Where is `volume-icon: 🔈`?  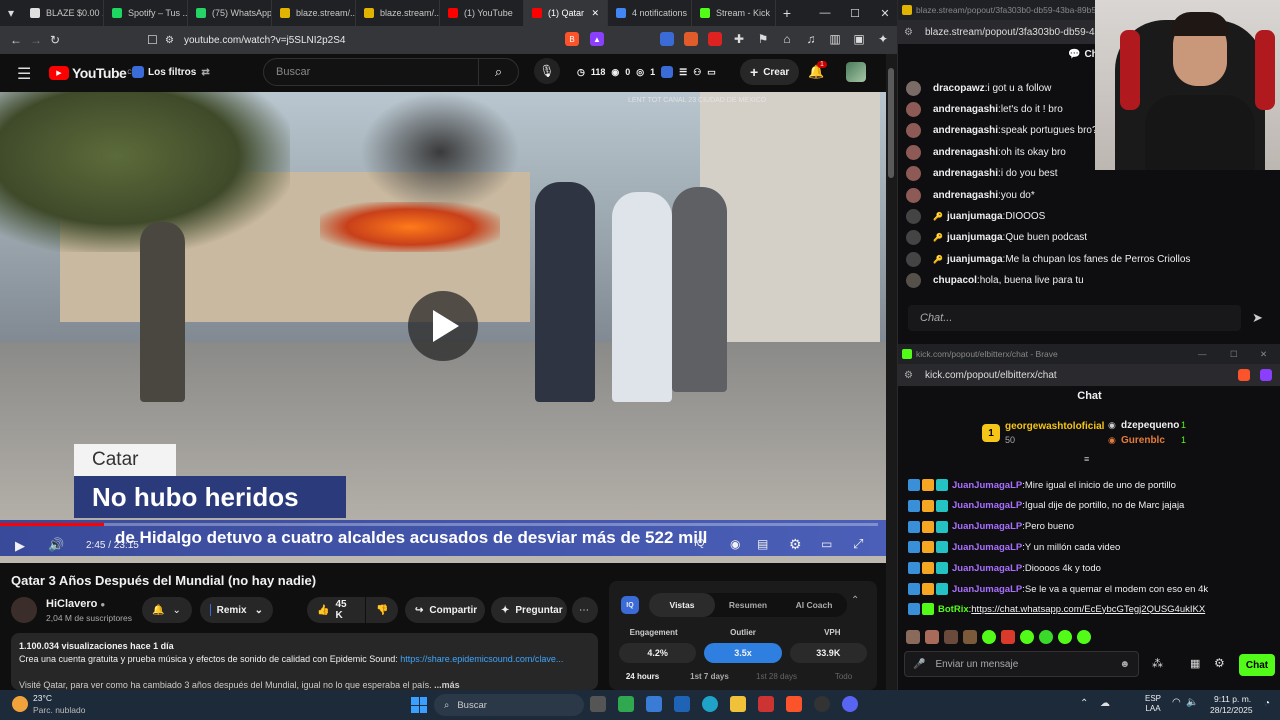 volume-icon: 🔈 is located at coordinates (1192, 702).